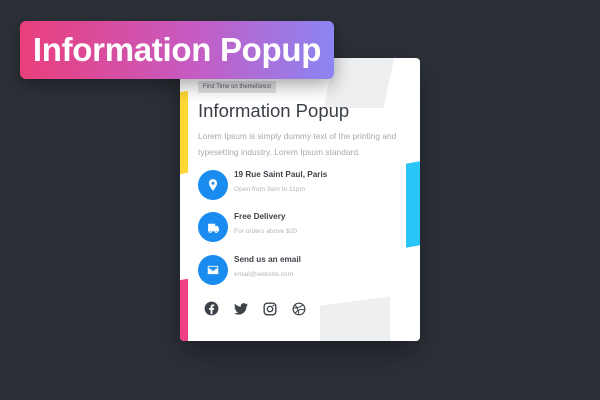 The width and height of the screenshot is (600, 400). I want to click on info-item-subtitle: For orders above $20, so click(266, 231).